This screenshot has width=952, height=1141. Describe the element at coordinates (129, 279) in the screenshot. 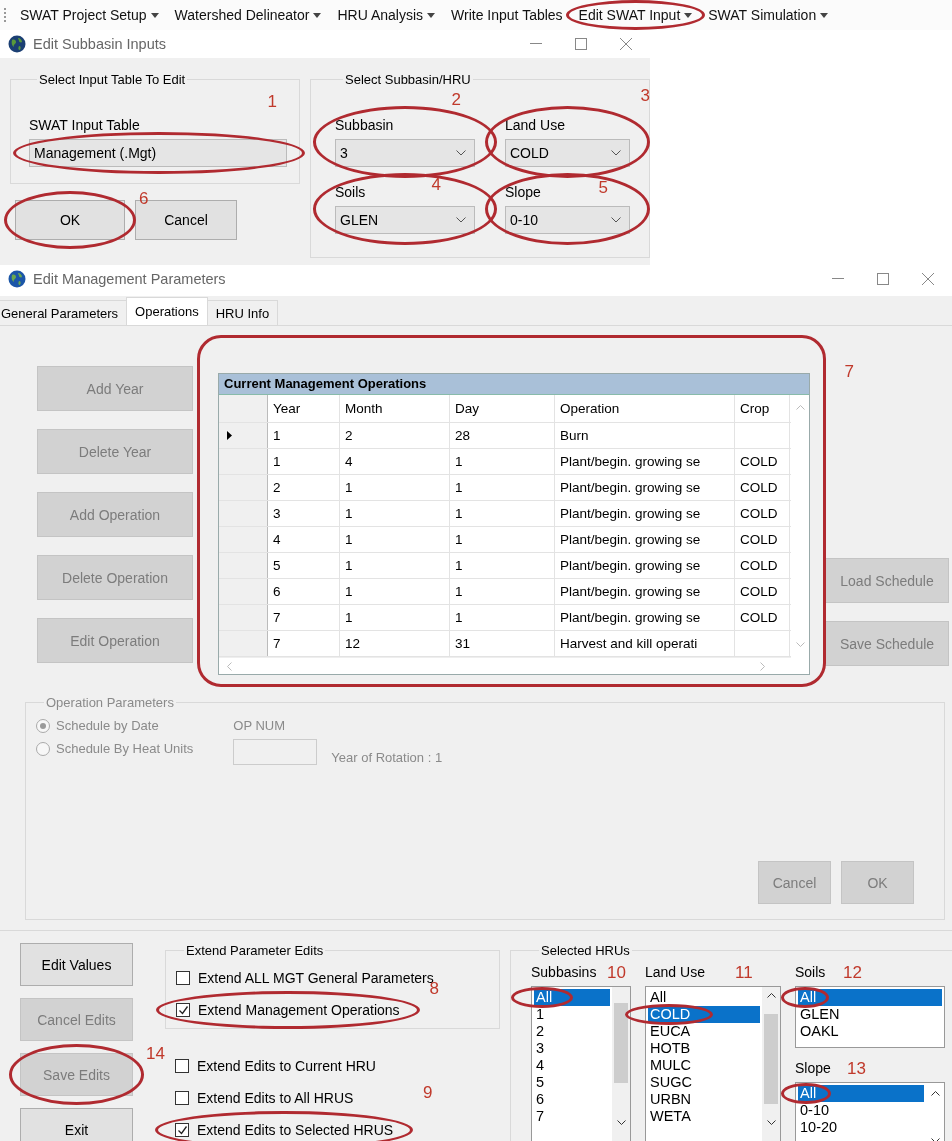

I see `window-title: Edit Management Parameters` at that location.